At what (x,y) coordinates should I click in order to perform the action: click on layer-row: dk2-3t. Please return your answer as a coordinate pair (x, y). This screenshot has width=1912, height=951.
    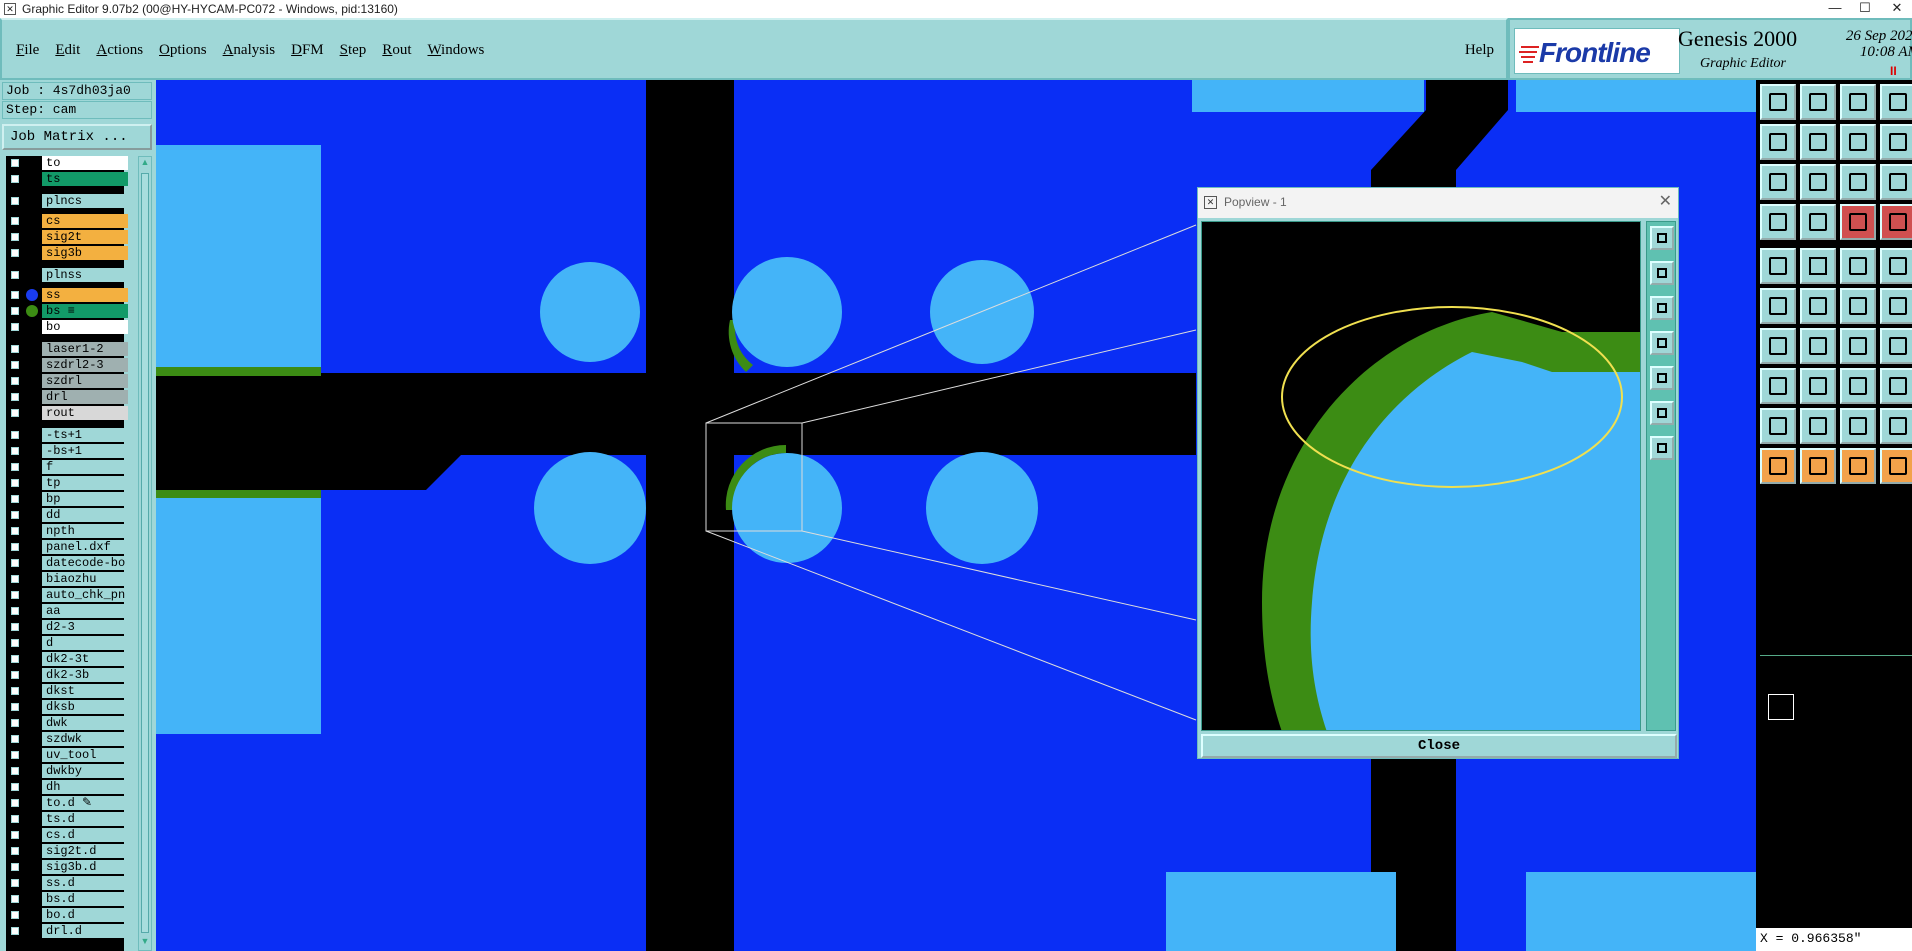
    Looking at the image, I should click on (67, 659).